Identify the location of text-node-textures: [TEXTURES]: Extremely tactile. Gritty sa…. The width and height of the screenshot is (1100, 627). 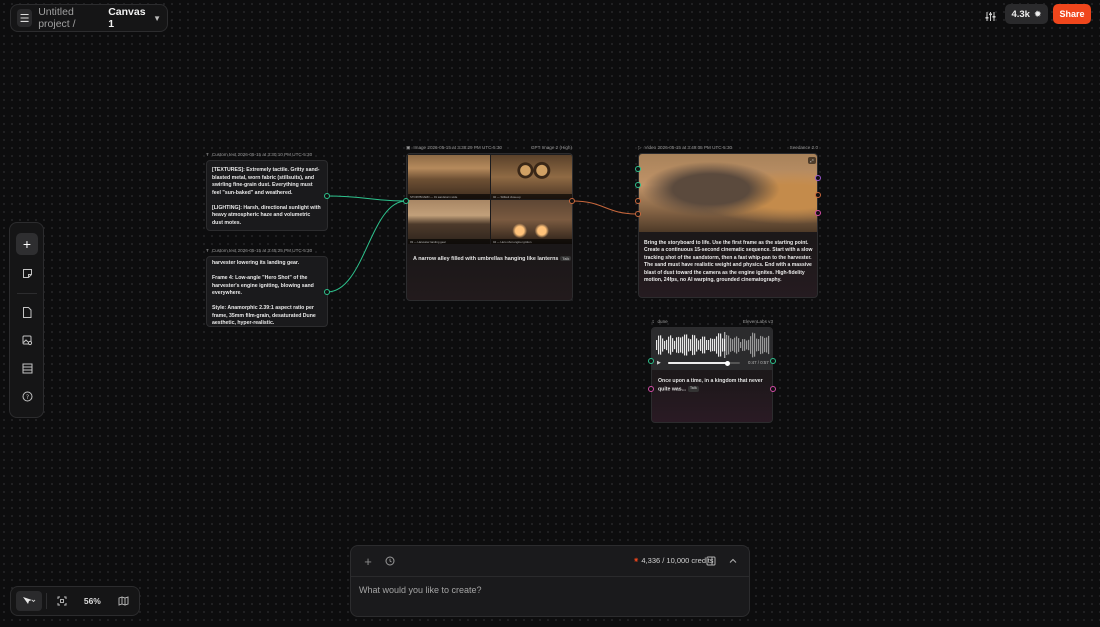
(267, 195).